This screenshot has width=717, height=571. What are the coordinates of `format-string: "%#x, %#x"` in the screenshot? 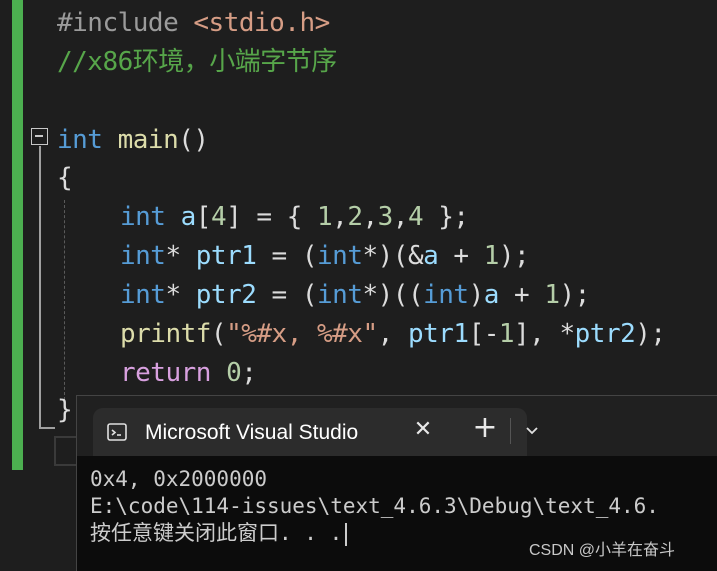 It's located at (302, 334).